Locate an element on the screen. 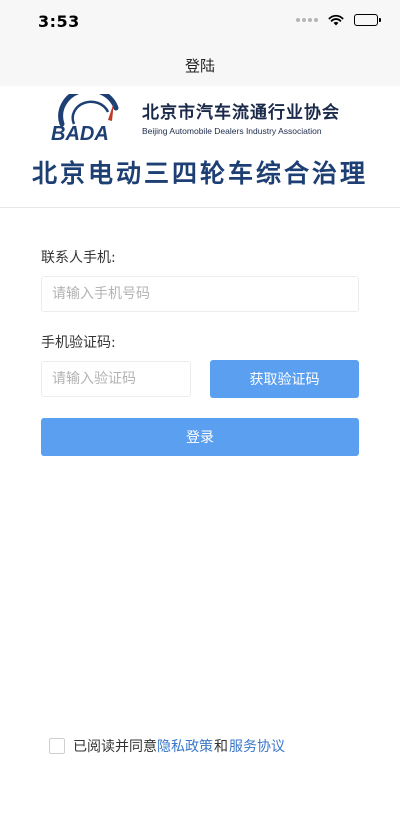  privacy-policy-link: 隐私政策 is located at coordinates (185, 746).